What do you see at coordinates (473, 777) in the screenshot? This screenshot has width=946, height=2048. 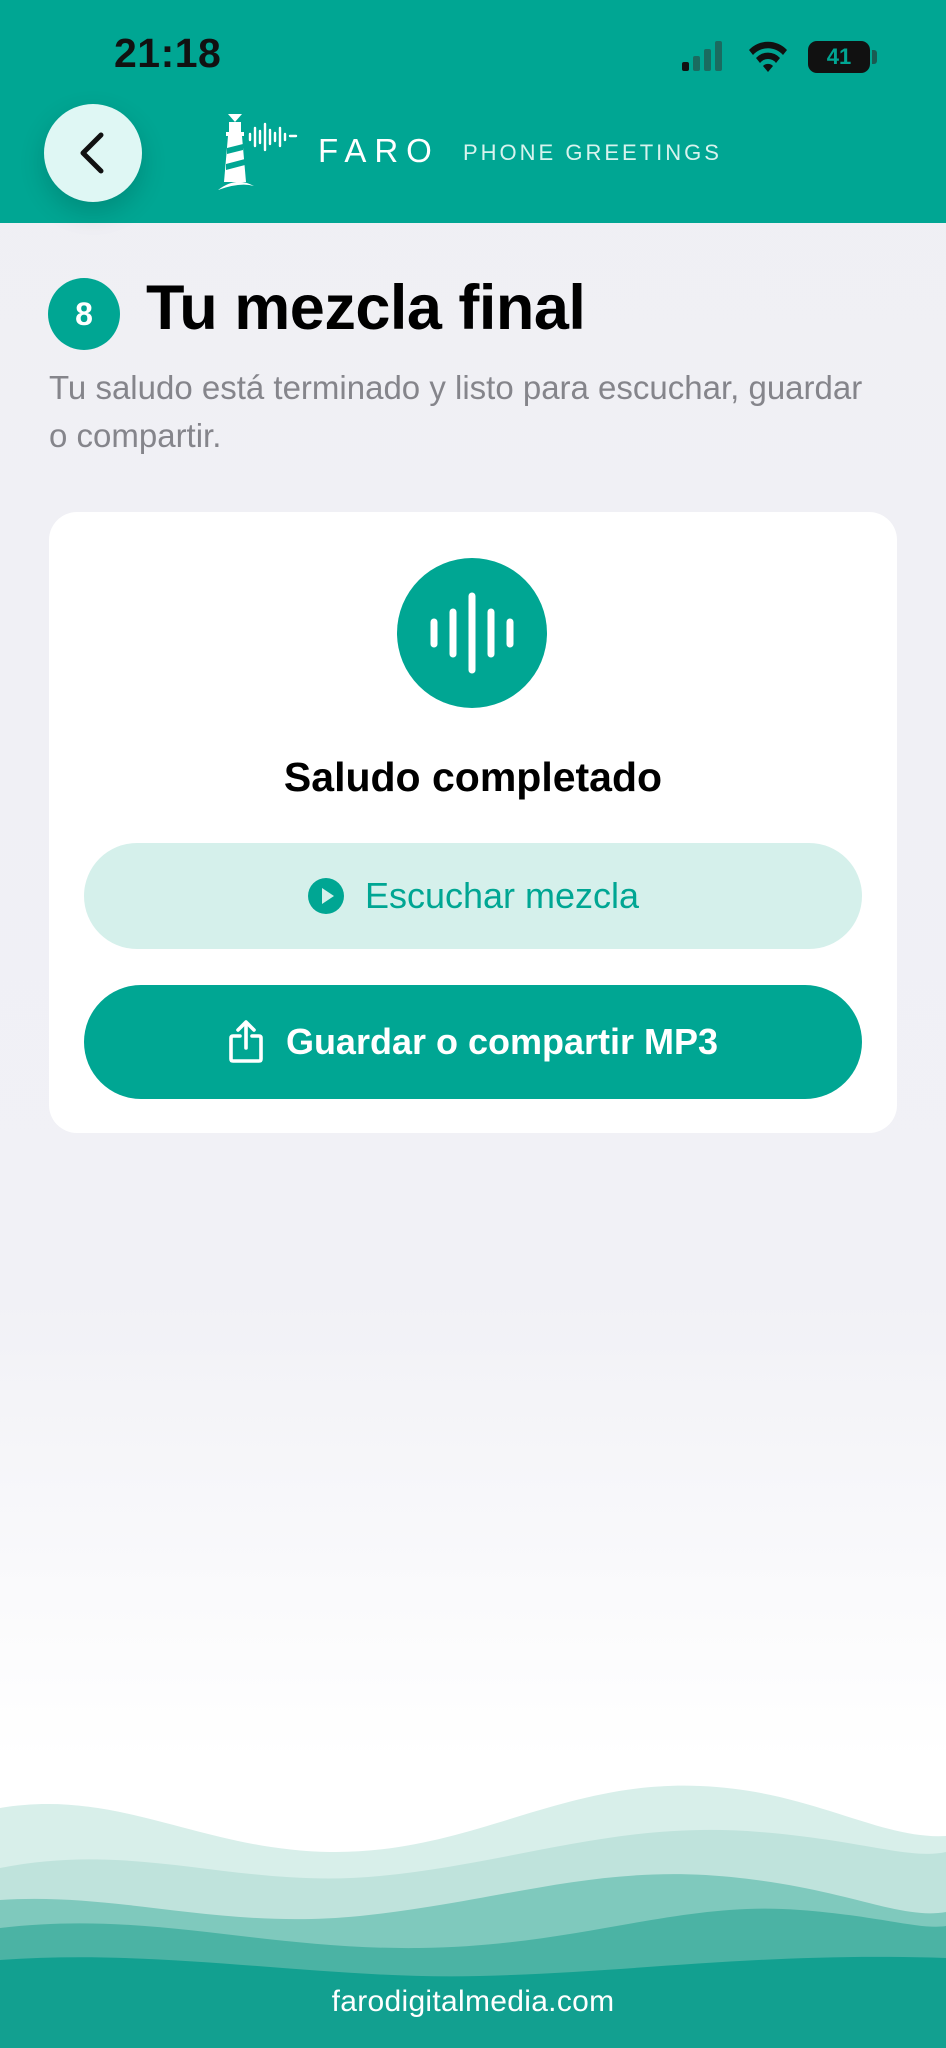 I see `card-title: Saludo completado` at bounding box center [473, 777].